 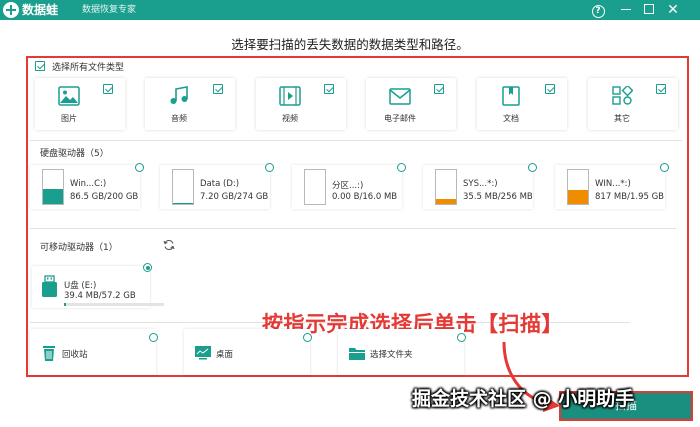 What do you see at coordinates (179, 118) in the screenshot?
I see `file-type-label: 音频` at bounding box center [179, 118].